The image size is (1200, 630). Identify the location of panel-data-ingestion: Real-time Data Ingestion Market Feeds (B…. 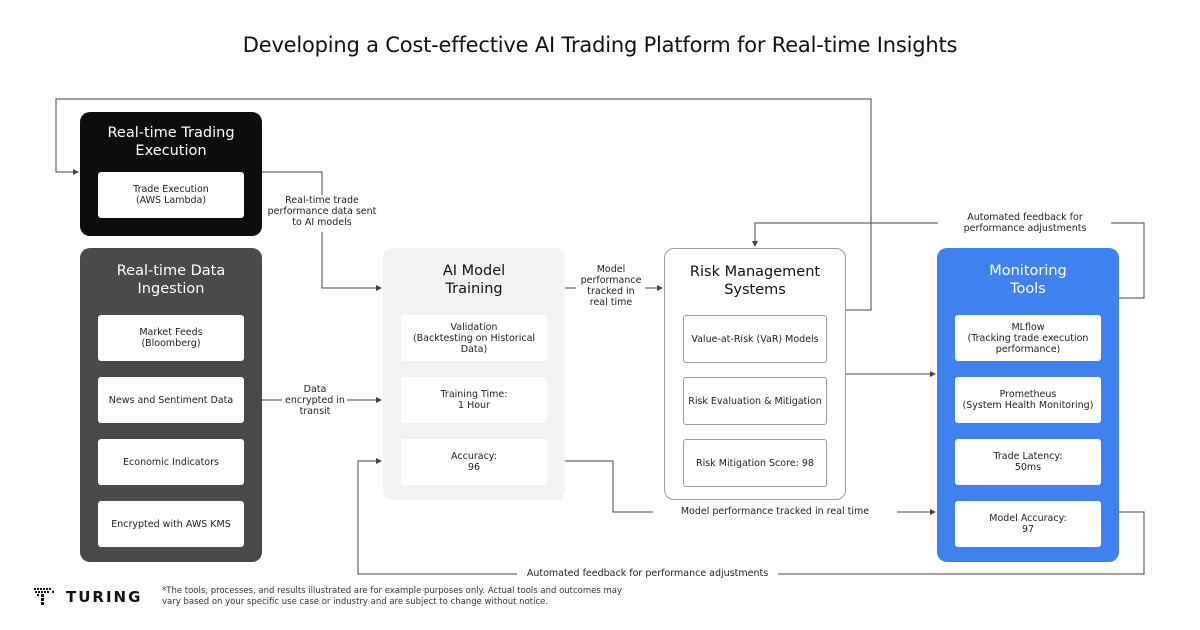
(171, 405).